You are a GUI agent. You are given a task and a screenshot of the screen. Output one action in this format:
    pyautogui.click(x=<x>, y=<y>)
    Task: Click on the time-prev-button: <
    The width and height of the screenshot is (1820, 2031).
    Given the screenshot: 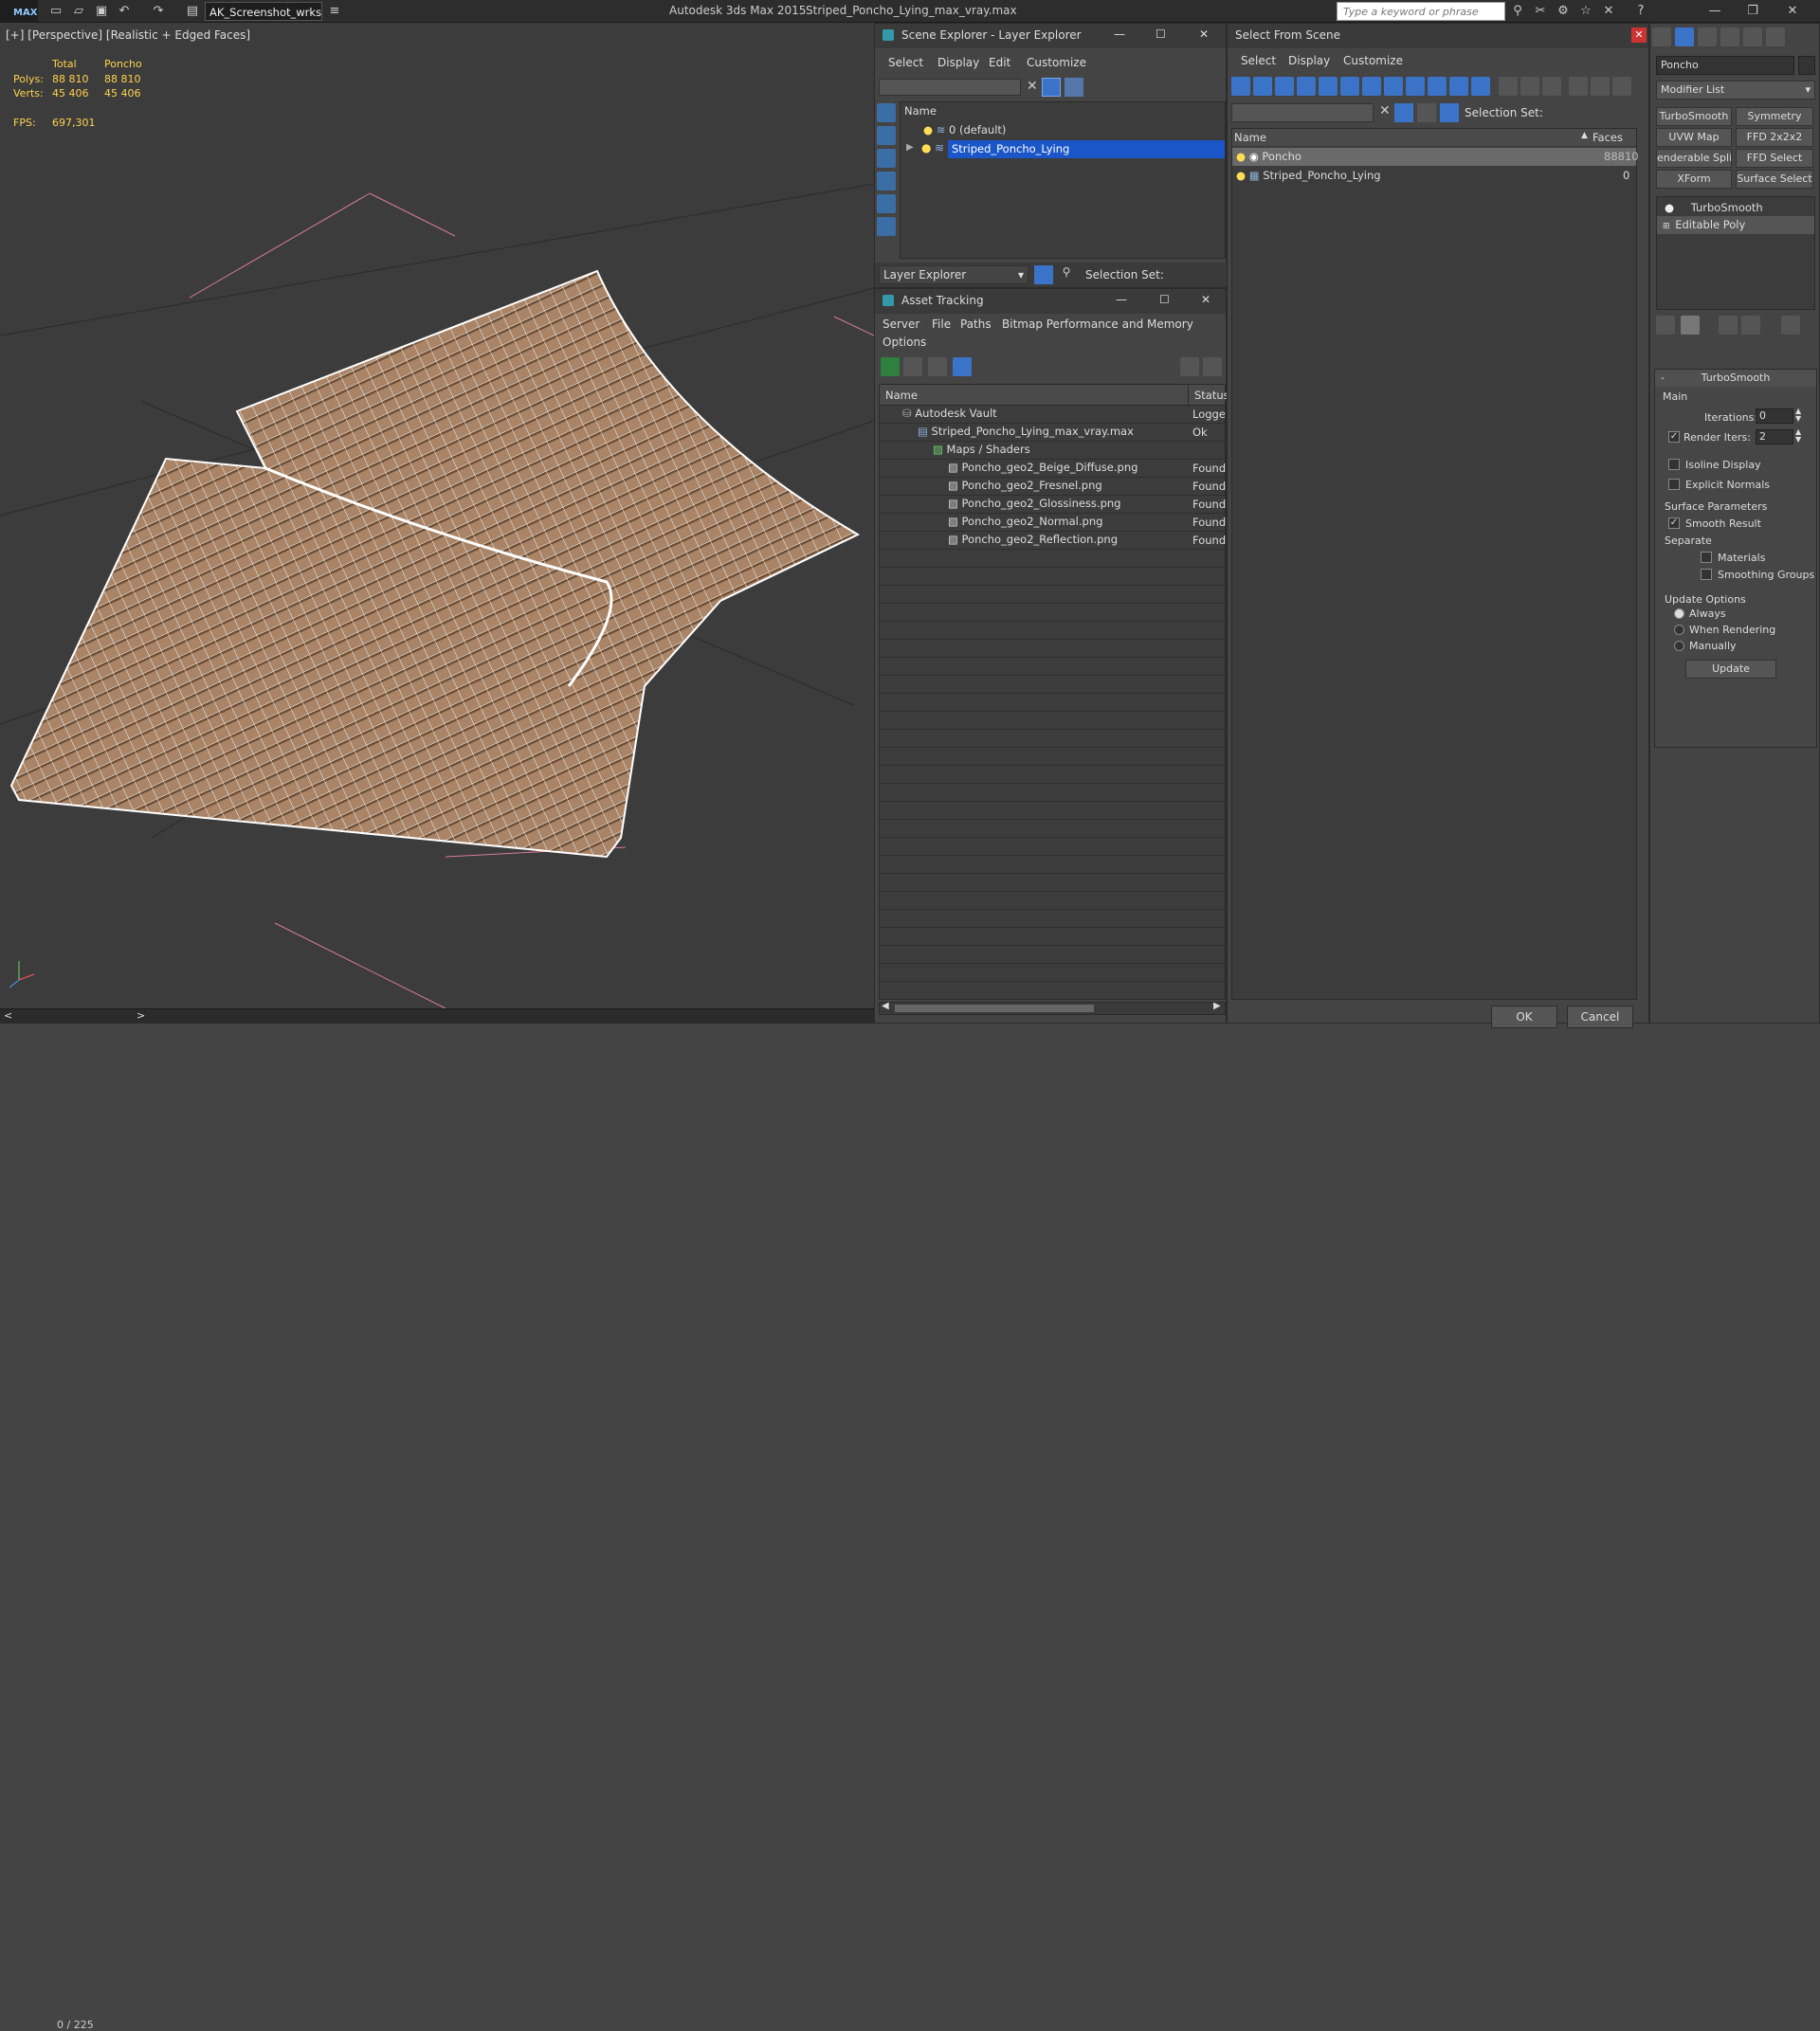 What is the action you would take?
    pyautogui.click(x=8, y=1015)
    